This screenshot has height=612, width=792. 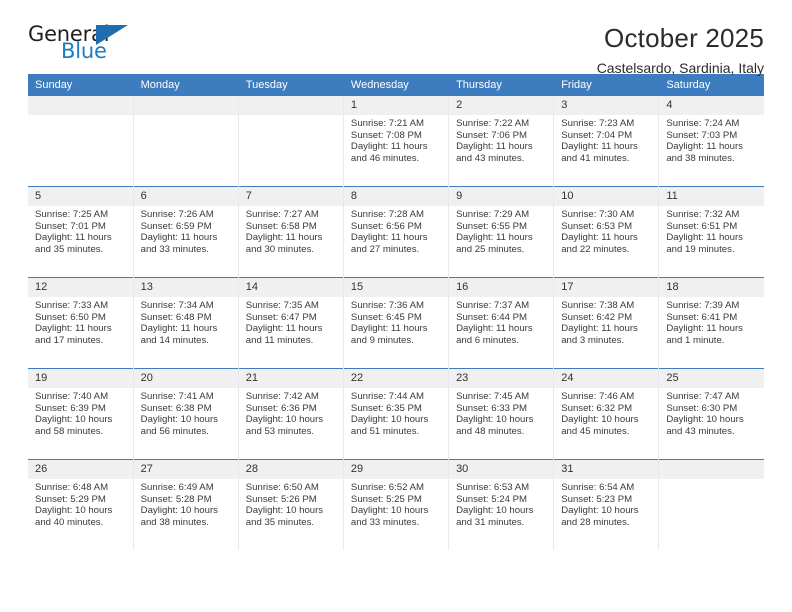 What do you see at coordinates (711, 105) in the screenshot?
I see `day-number: 4` at bounding box center [711, 105].